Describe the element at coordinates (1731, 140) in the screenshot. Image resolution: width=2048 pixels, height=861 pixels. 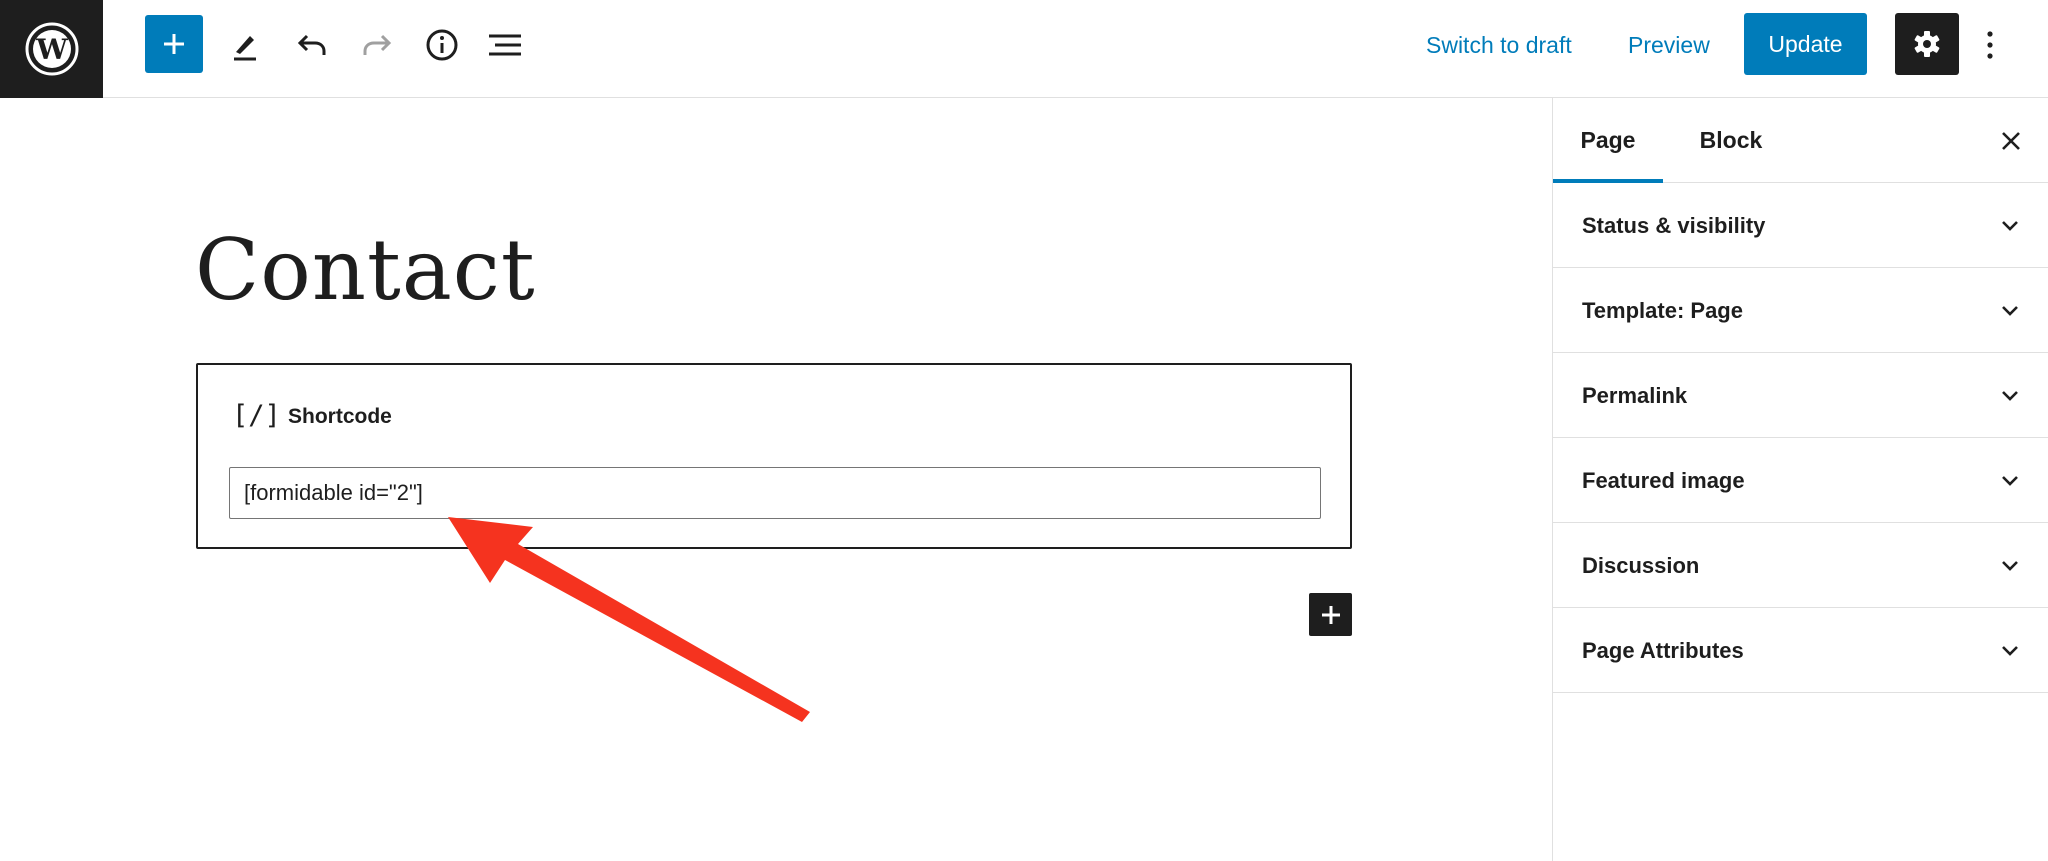
I see `tab-block: Block` at that location.